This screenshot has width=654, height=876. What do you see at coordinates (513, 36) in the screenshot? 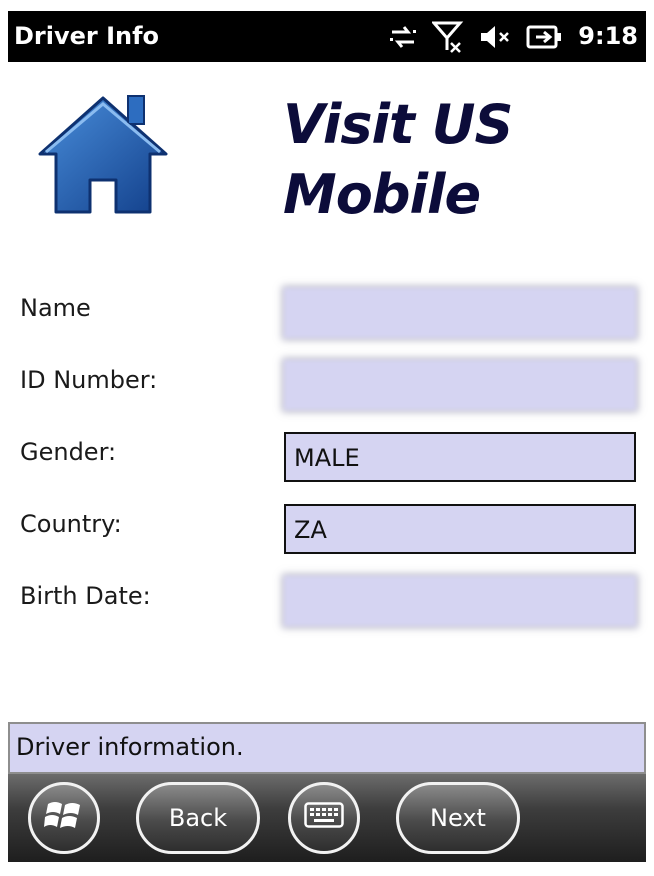
I see `status-icons: 9:18` at bounding box center [513, 36].